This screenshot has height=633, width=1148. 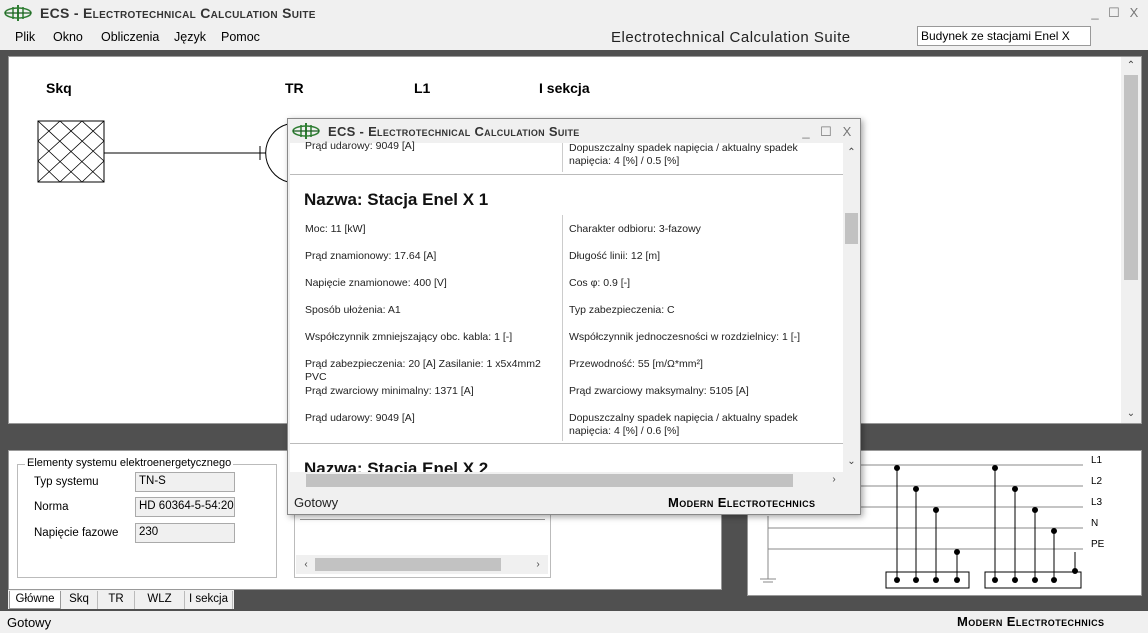 What do you see at coordinates (209, 600) in the screenshot?
I see `tab-section: I sekcja` at bounding box center [209, 600].